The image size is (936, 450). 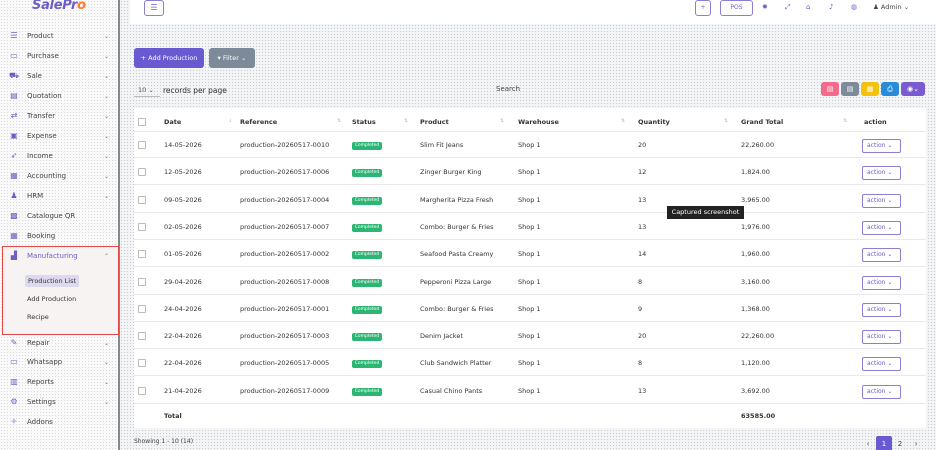 What do you see at coordinates (284, 282) in the screenshot?
I see `cell-ref: production-20260517-0008` at bounding box center [284, 282].